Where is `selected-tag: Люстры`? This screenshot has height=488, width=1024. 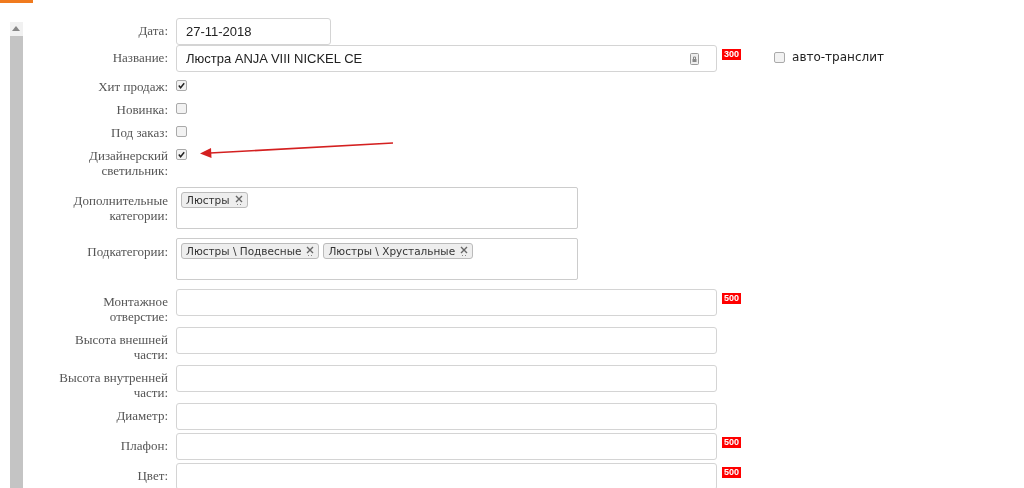 selected-tag: Люстры is located at coordinates (214, 200).